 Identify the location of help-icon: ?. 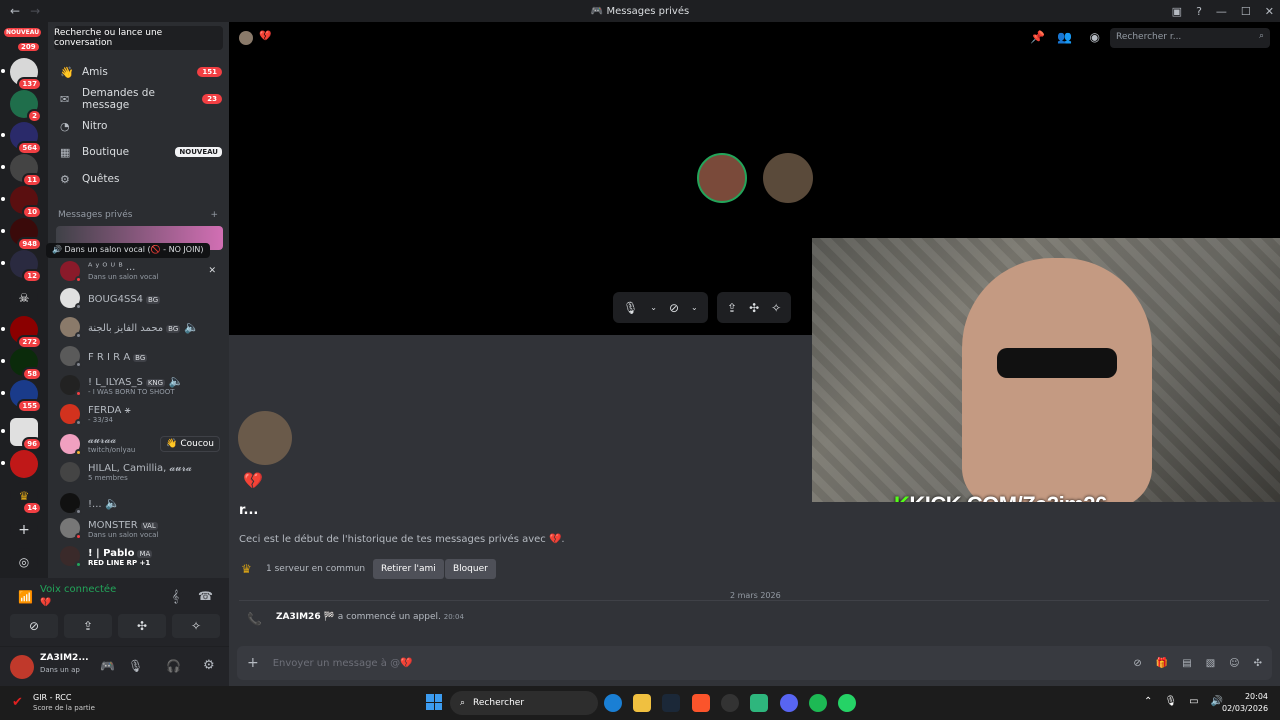
(1199, 11).